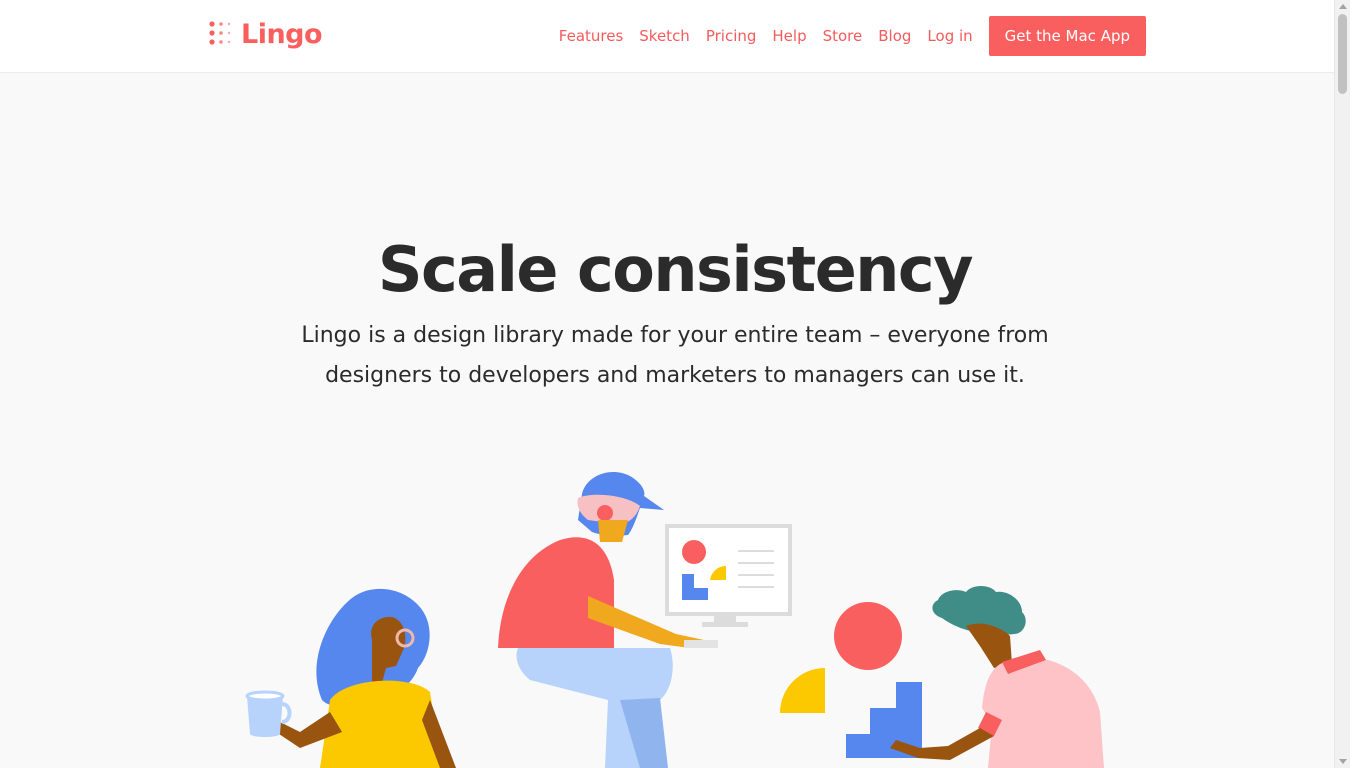 The height and width of the screenshot is (768, 1366). What do you see at coordinates (645, 620) in the screenshot?
I see `person-with-cap-illustration` at bounding box center [645, 620].